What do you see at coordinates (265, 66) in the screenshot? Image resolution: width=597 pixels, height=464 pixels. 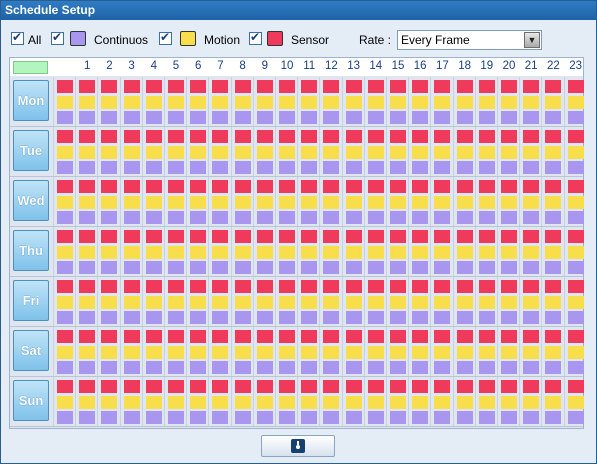 I see `hour-label-9: 9` at bounding box center [265, 66].